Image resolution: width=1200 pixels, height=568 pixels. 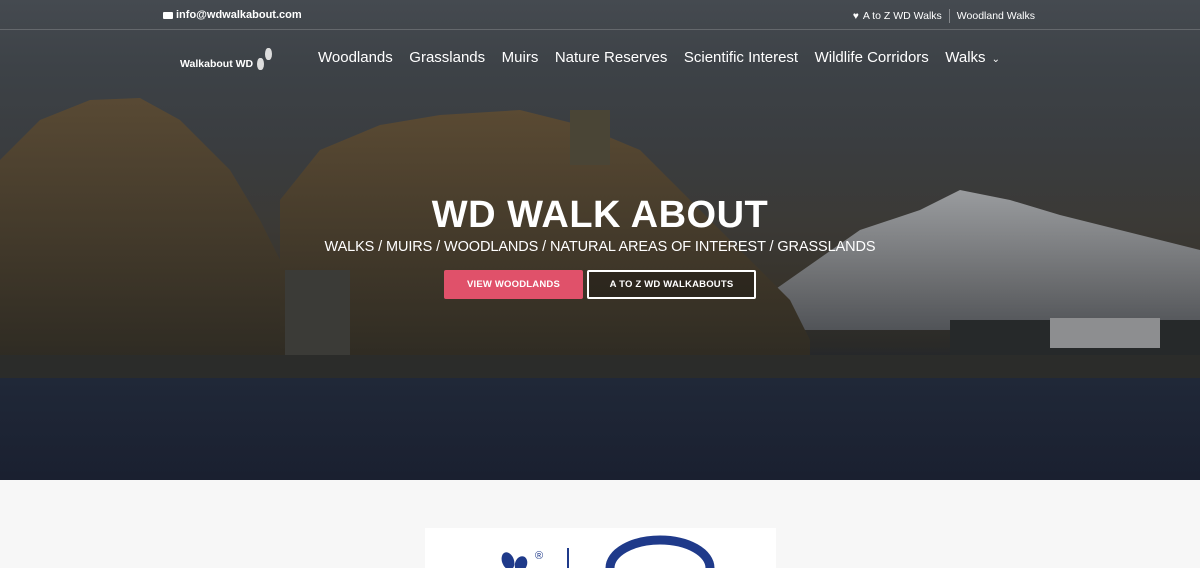 I want to click on nav-item-walks: Walks ⌄, so click(x=972, y=57).